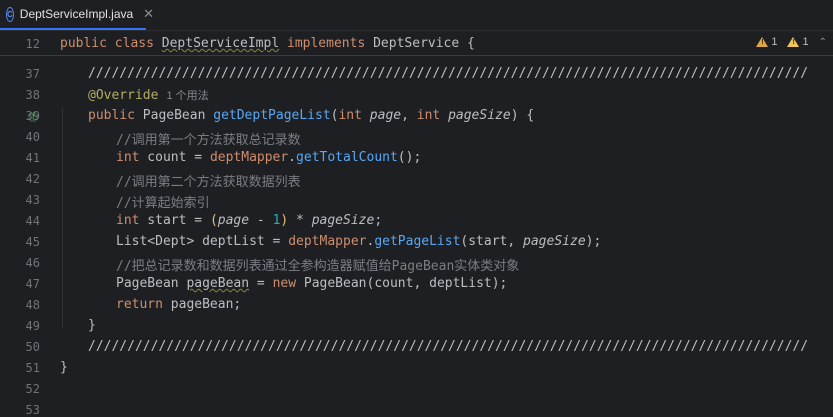 This screenshot has width=833, height=417. Describe the element at coordinates (249, 220) in the screenshot. I see `code-line-44: int start = (page - 1) * pageSize;` at that location.